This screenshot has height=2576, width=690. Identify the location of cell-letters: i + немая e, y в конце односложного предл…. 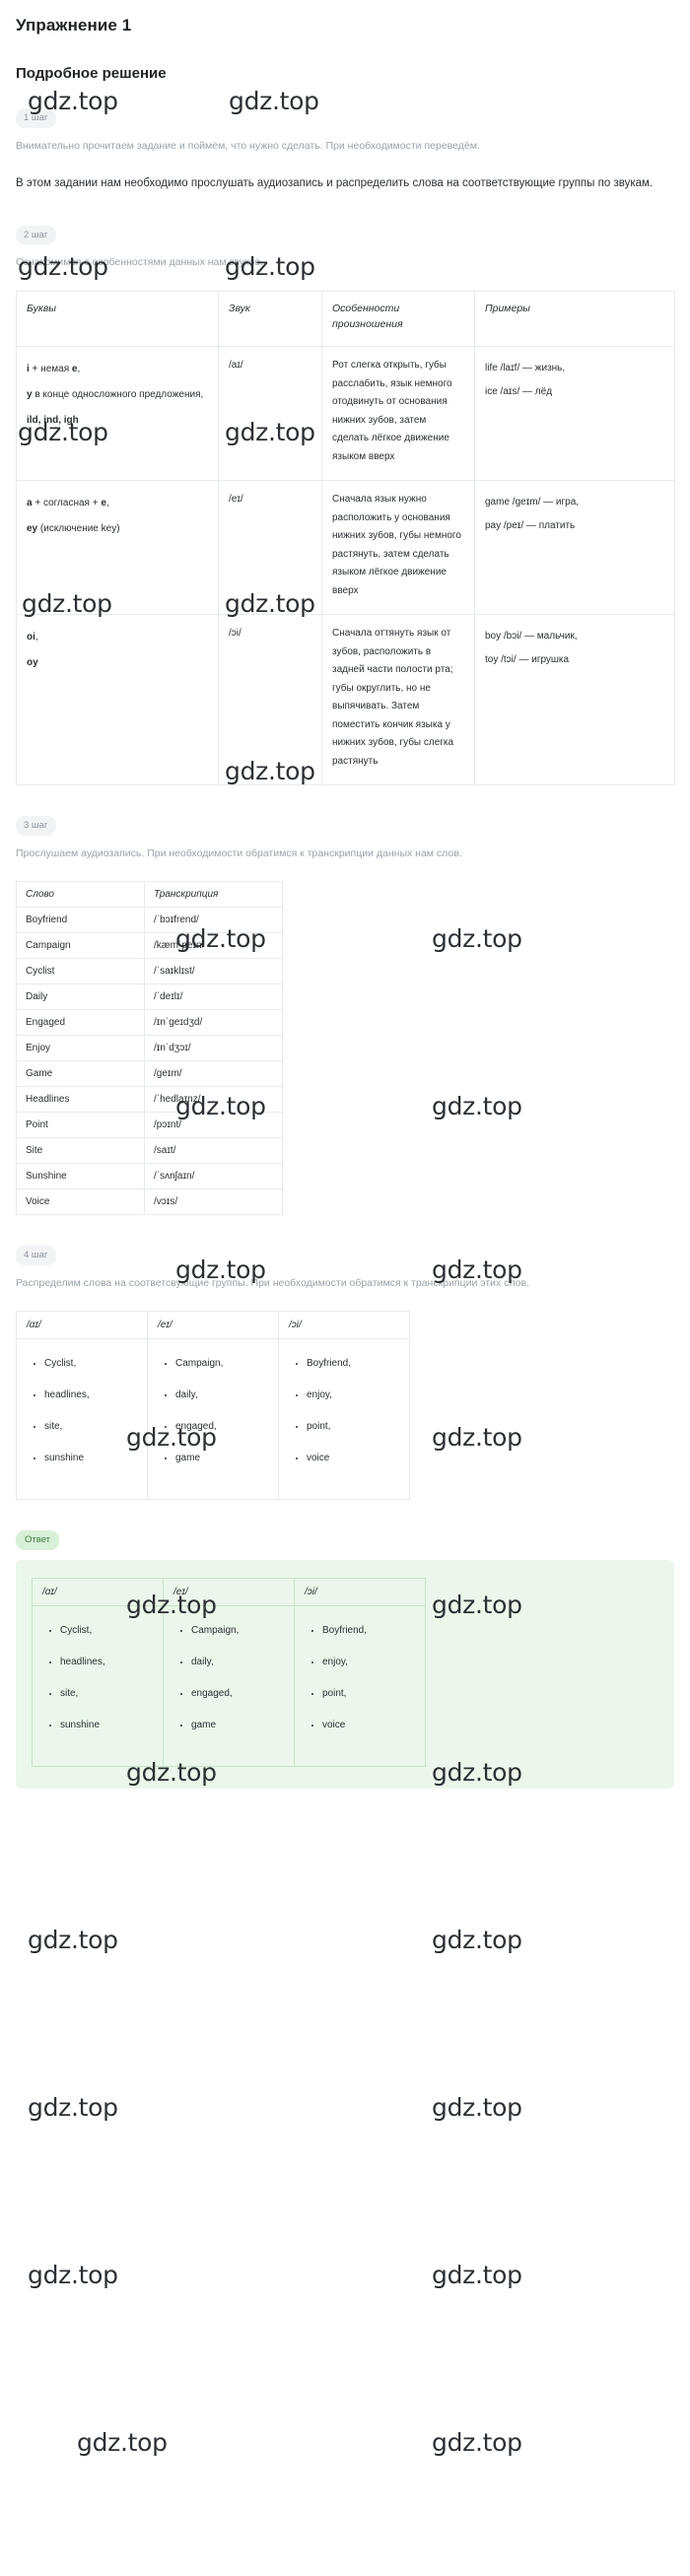
(118, 414).